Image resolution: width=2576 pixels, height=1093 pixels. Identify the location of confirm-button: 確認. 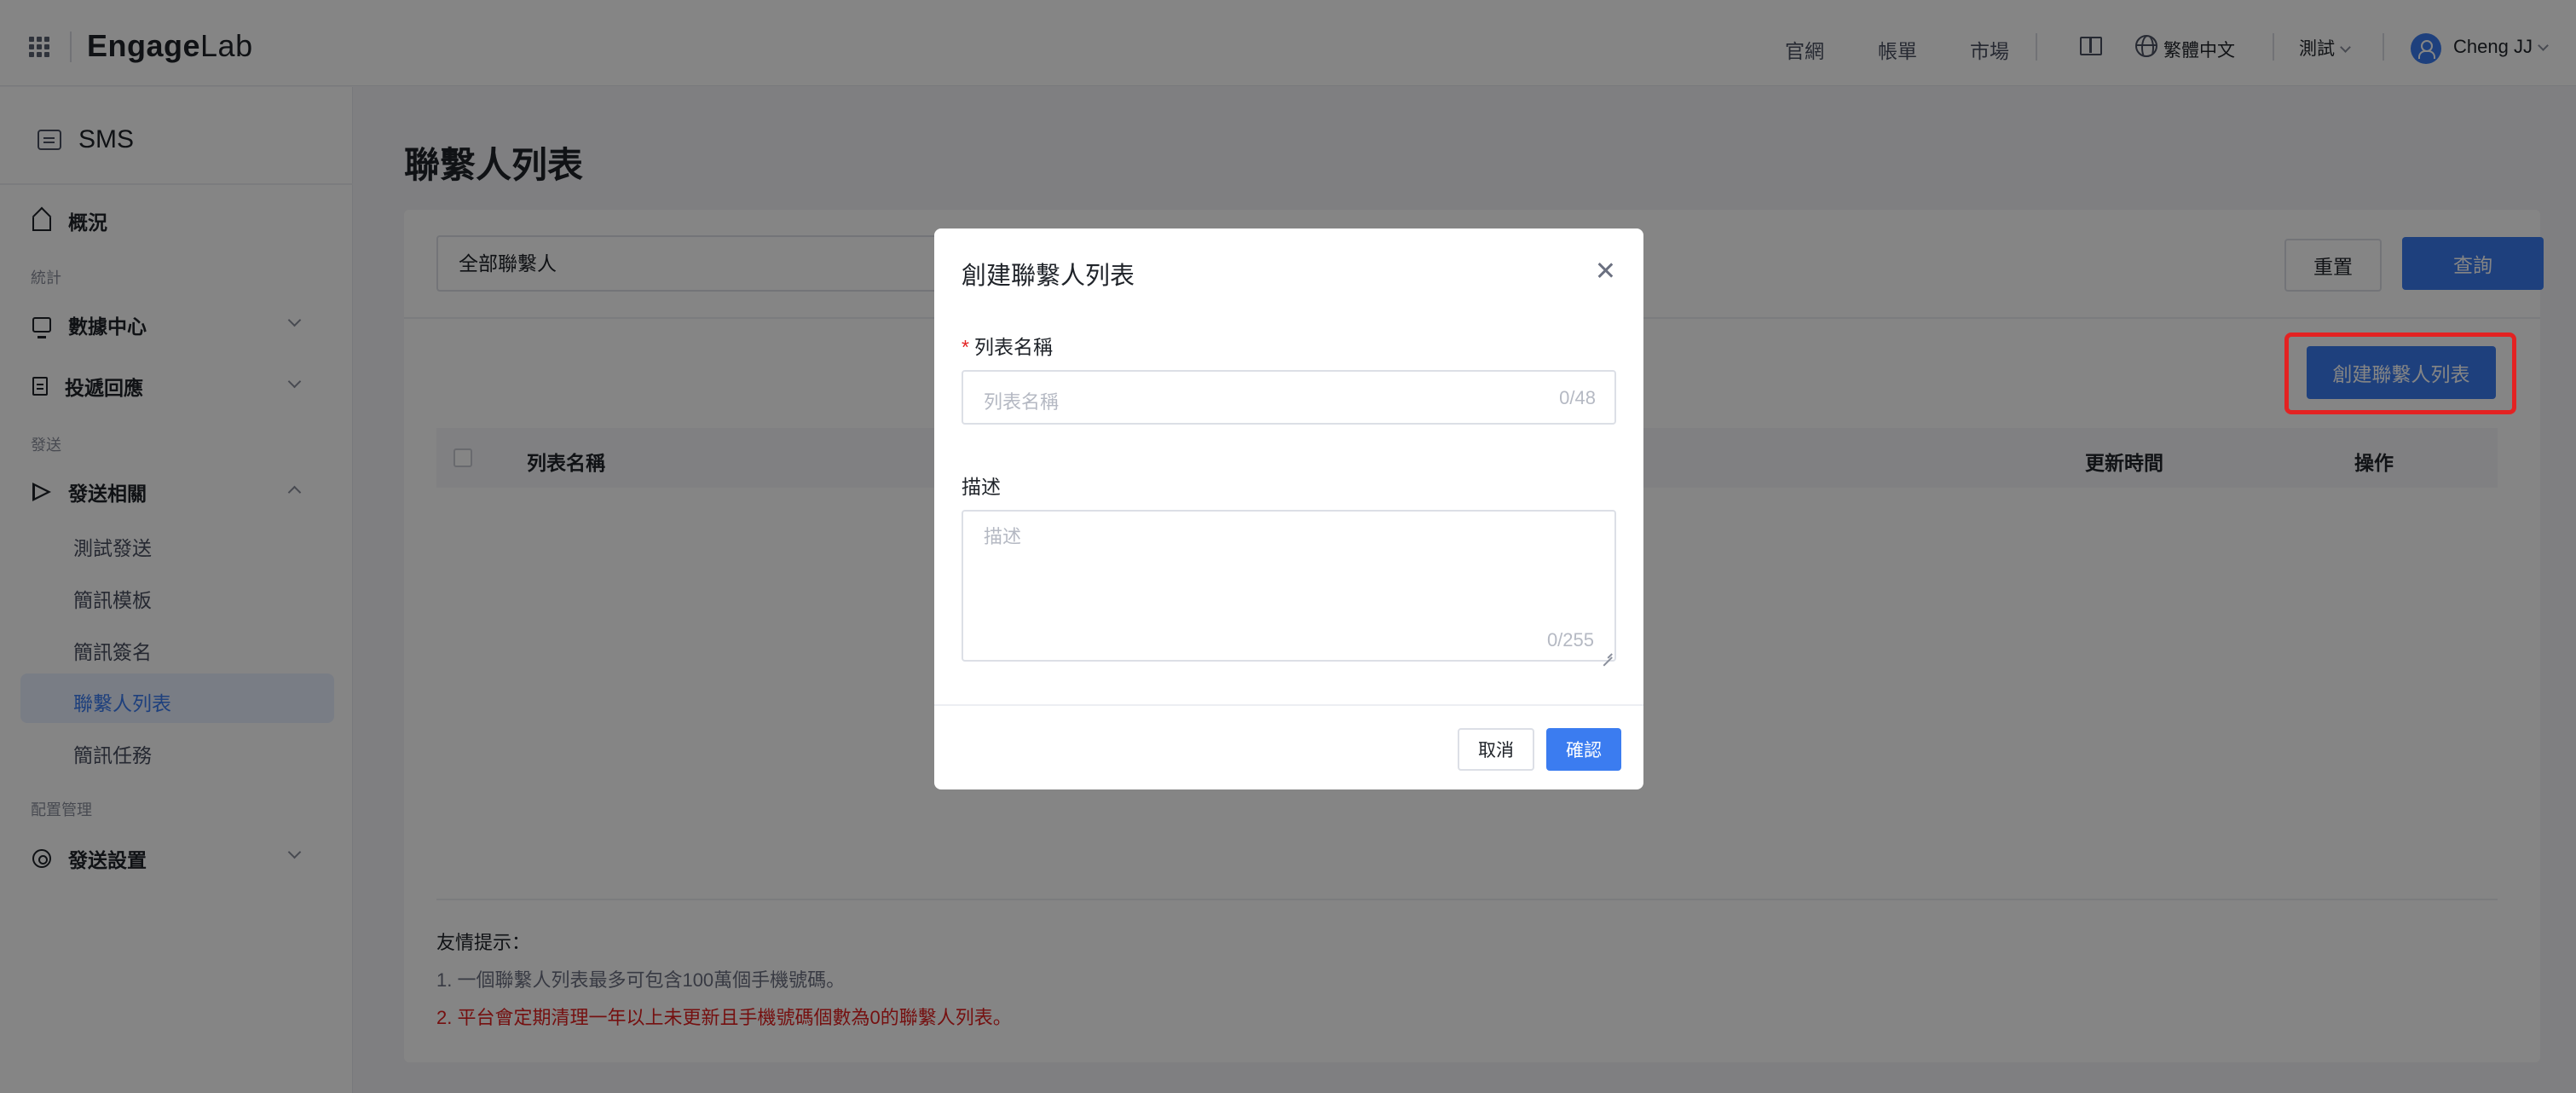
(1583, 750).